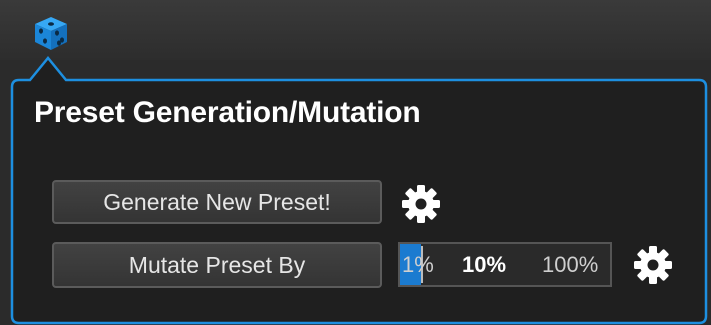 Image resolution: width=711 pixels, height=325 pixels. What do you see at coordinates (227, 112) in the screenshot?
I see `panel-title: Preset Generation/Mutation` at bounding box center [227, 112].